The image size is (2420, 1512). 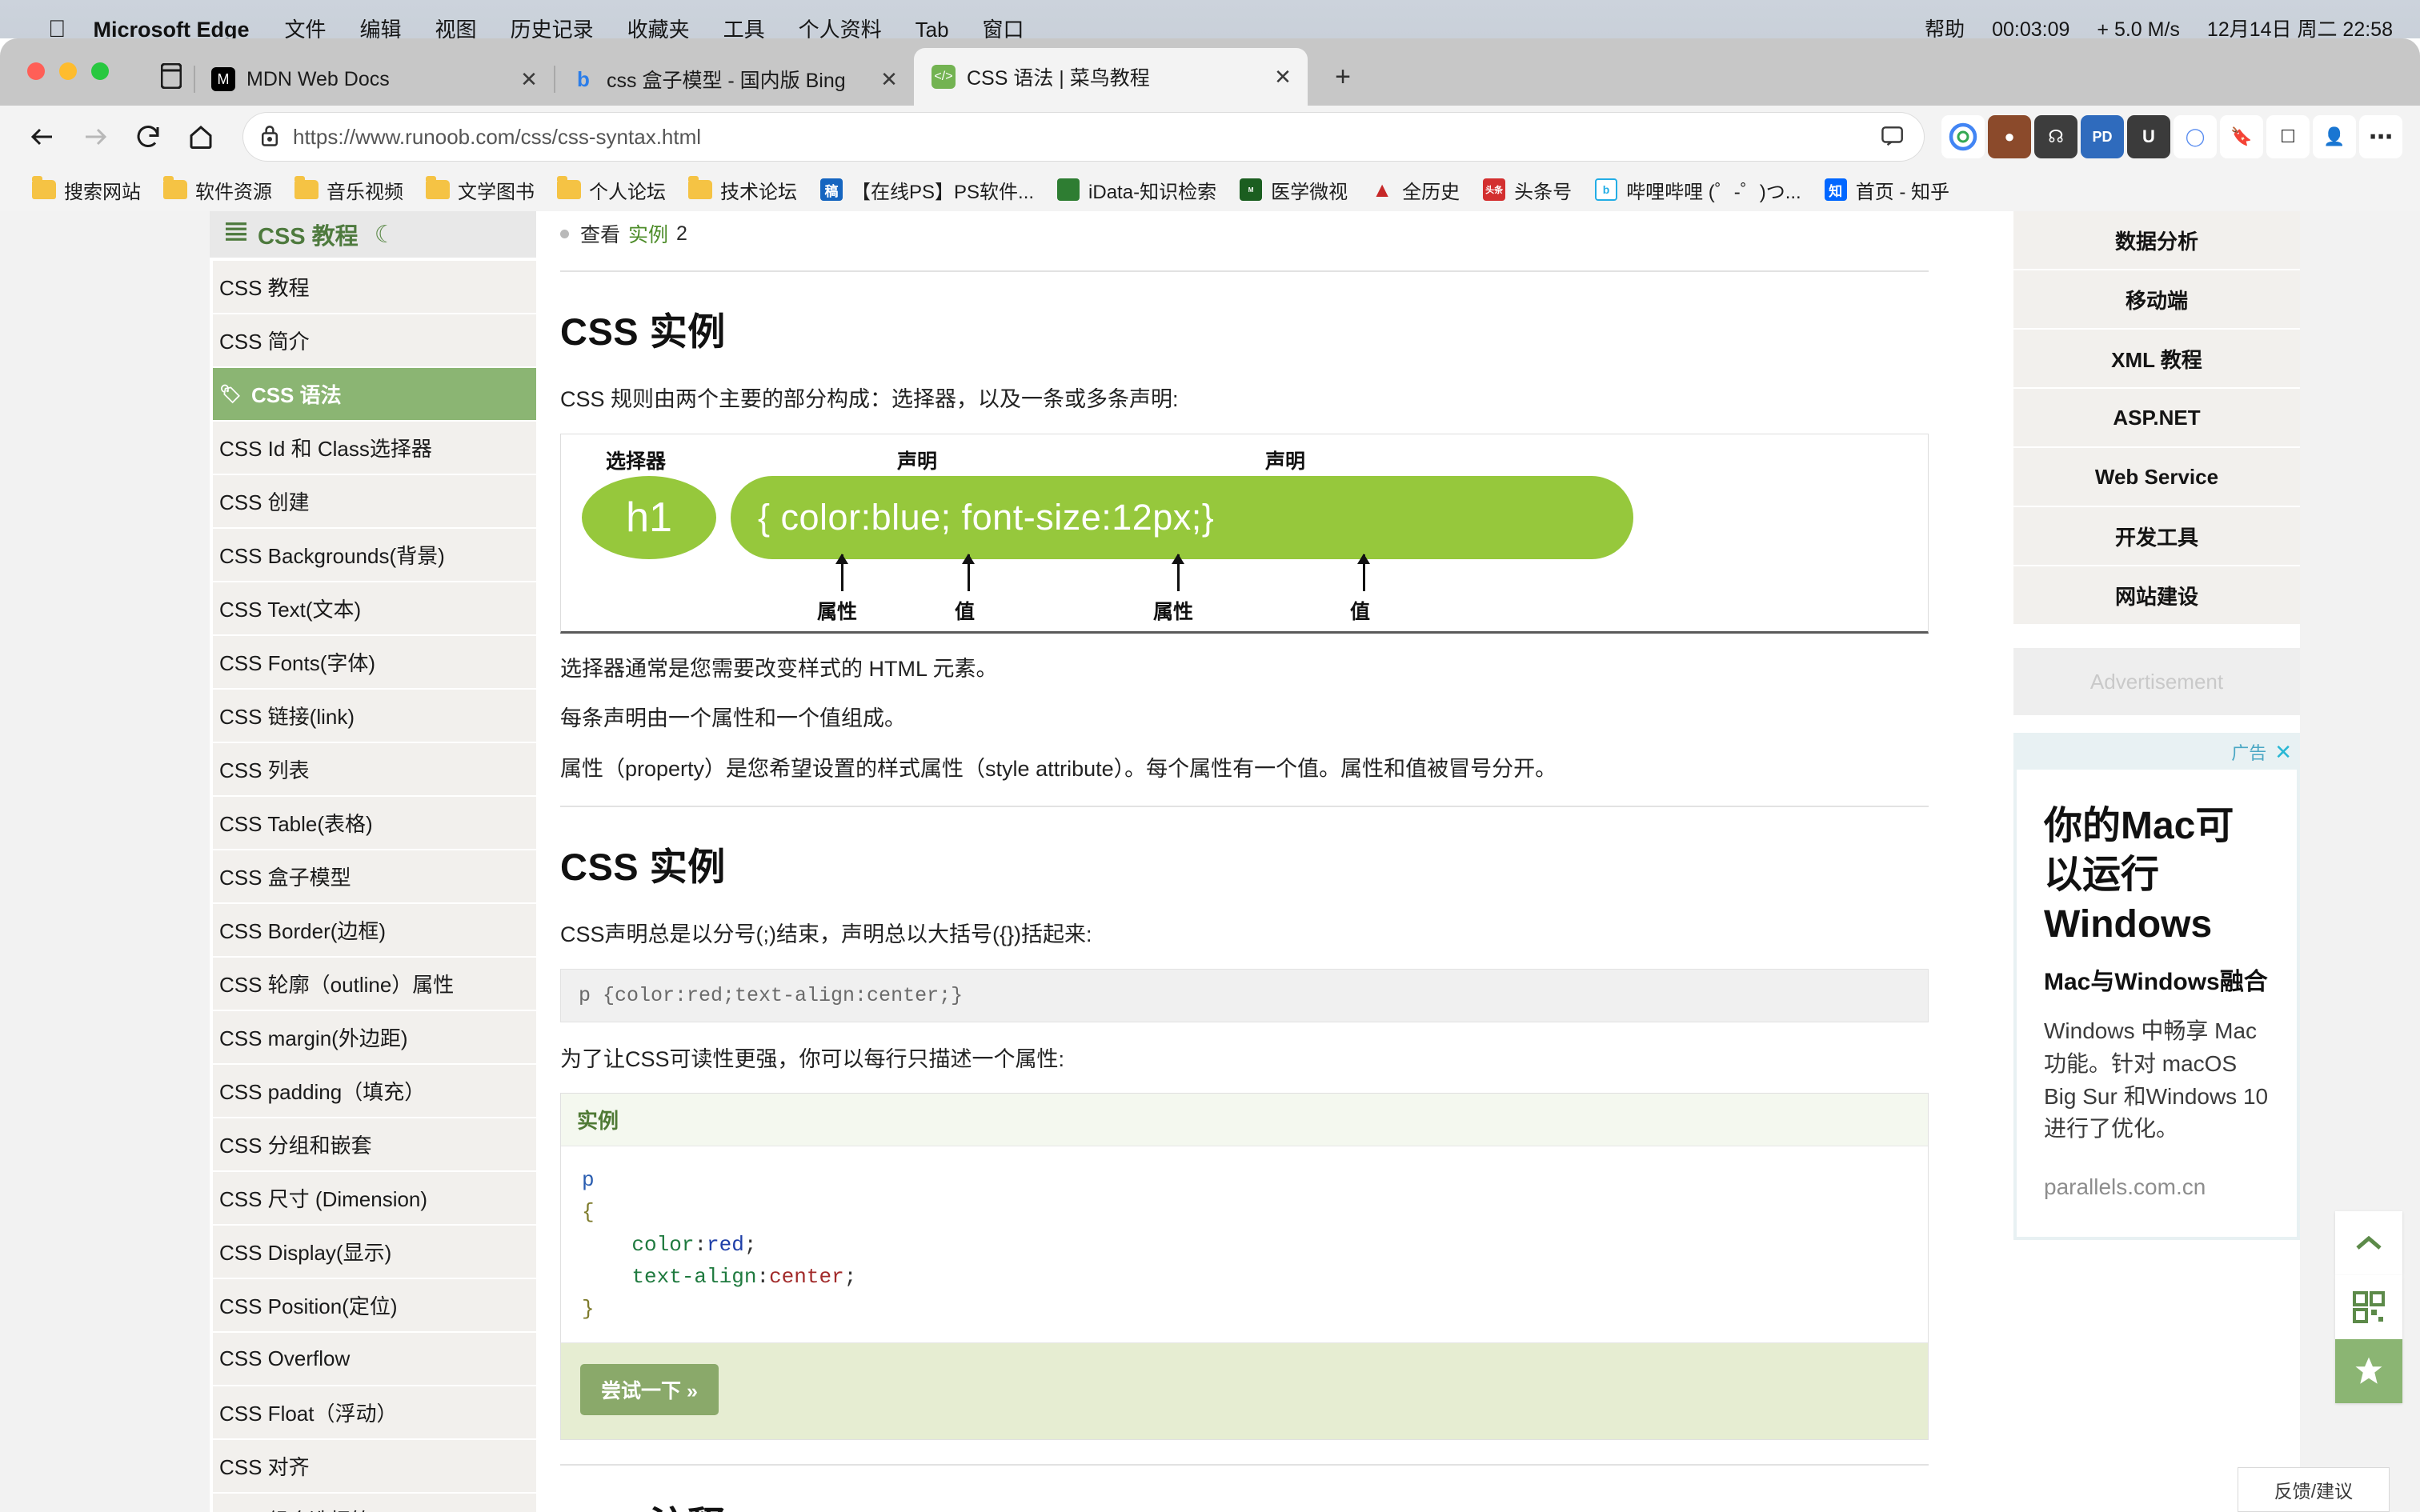 What do you see at coordinates (148, 137) in the screenshot?
I see `reload-icon` at bounding box center [148, 137].